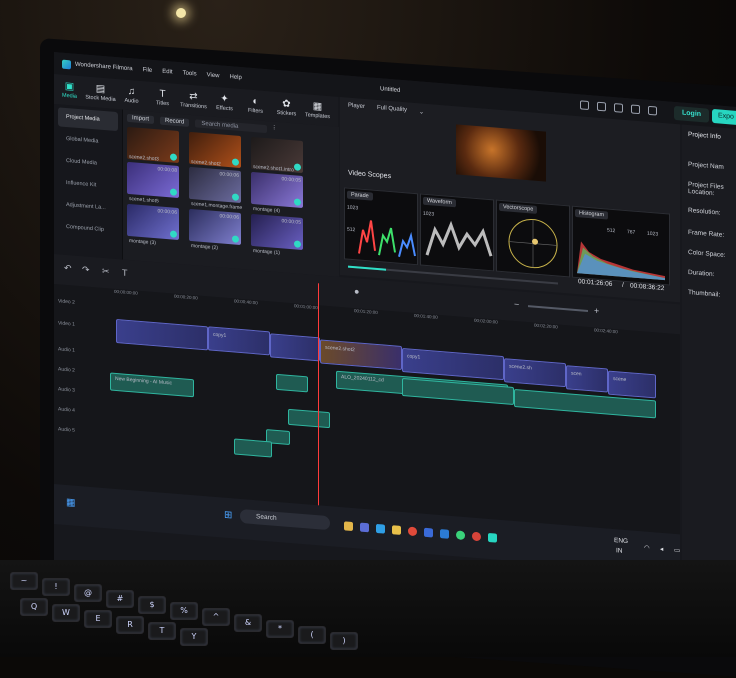  Describe the element at coordinates (356, 106) in the screenshot. I see `tab-player: Player` at that location.